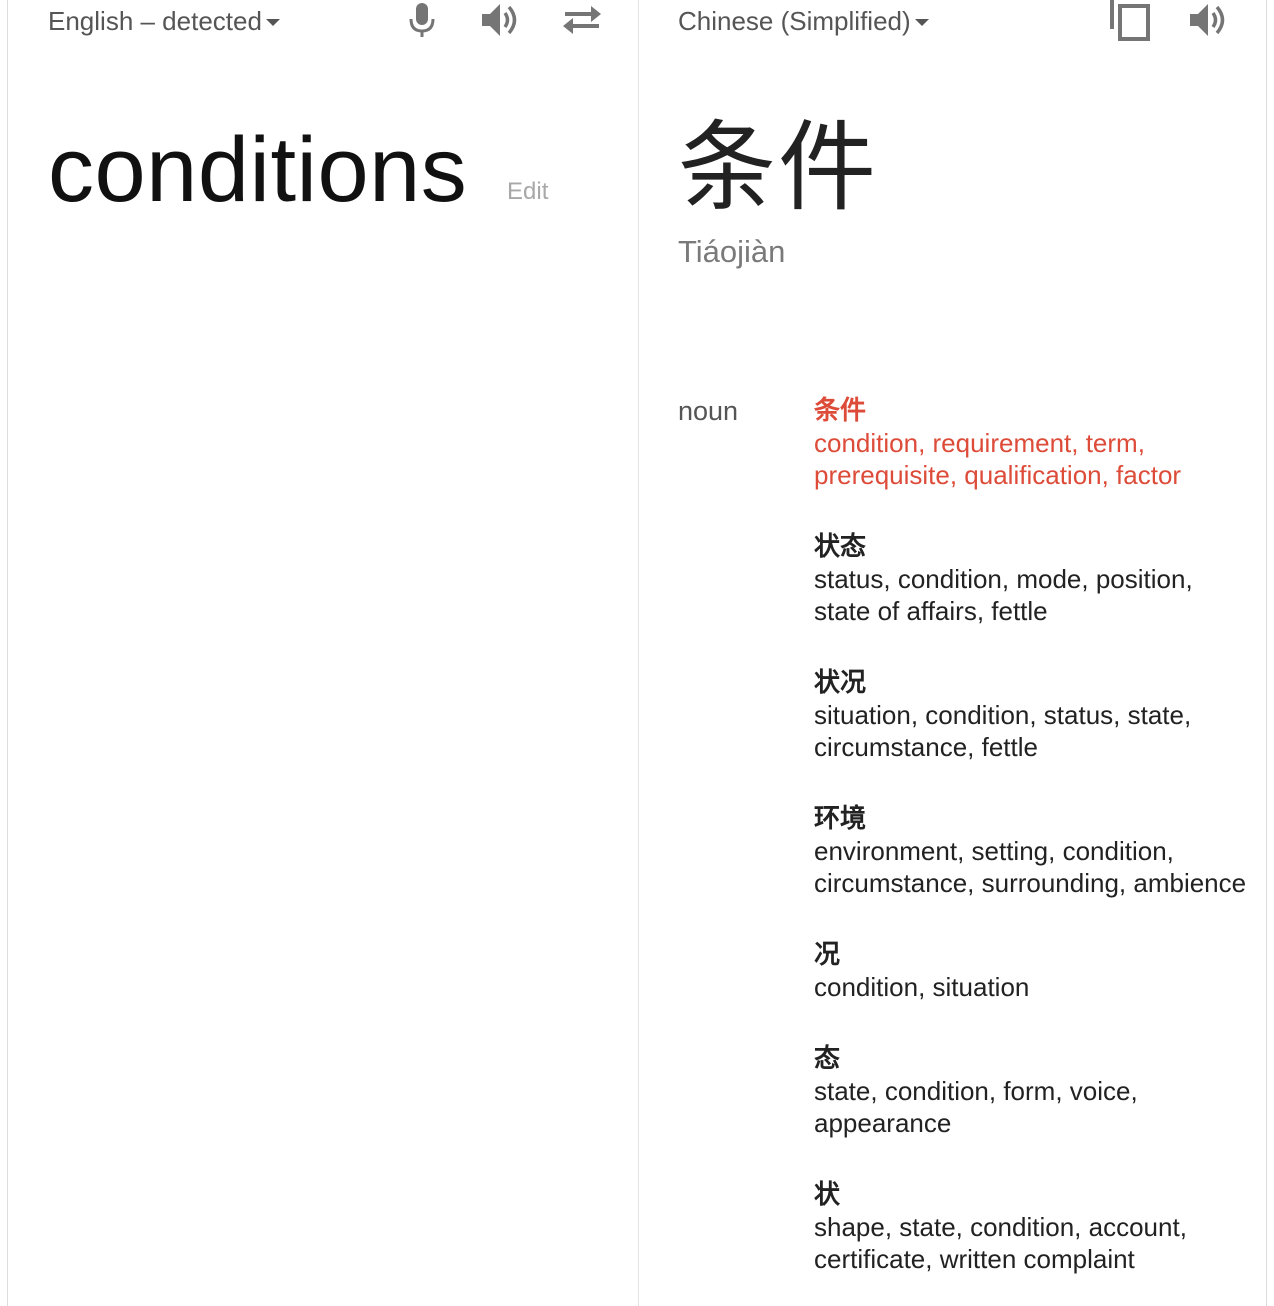 This screenshot has width=1274, height=1306. I want to click on copy-icon, so click(1130, 20).